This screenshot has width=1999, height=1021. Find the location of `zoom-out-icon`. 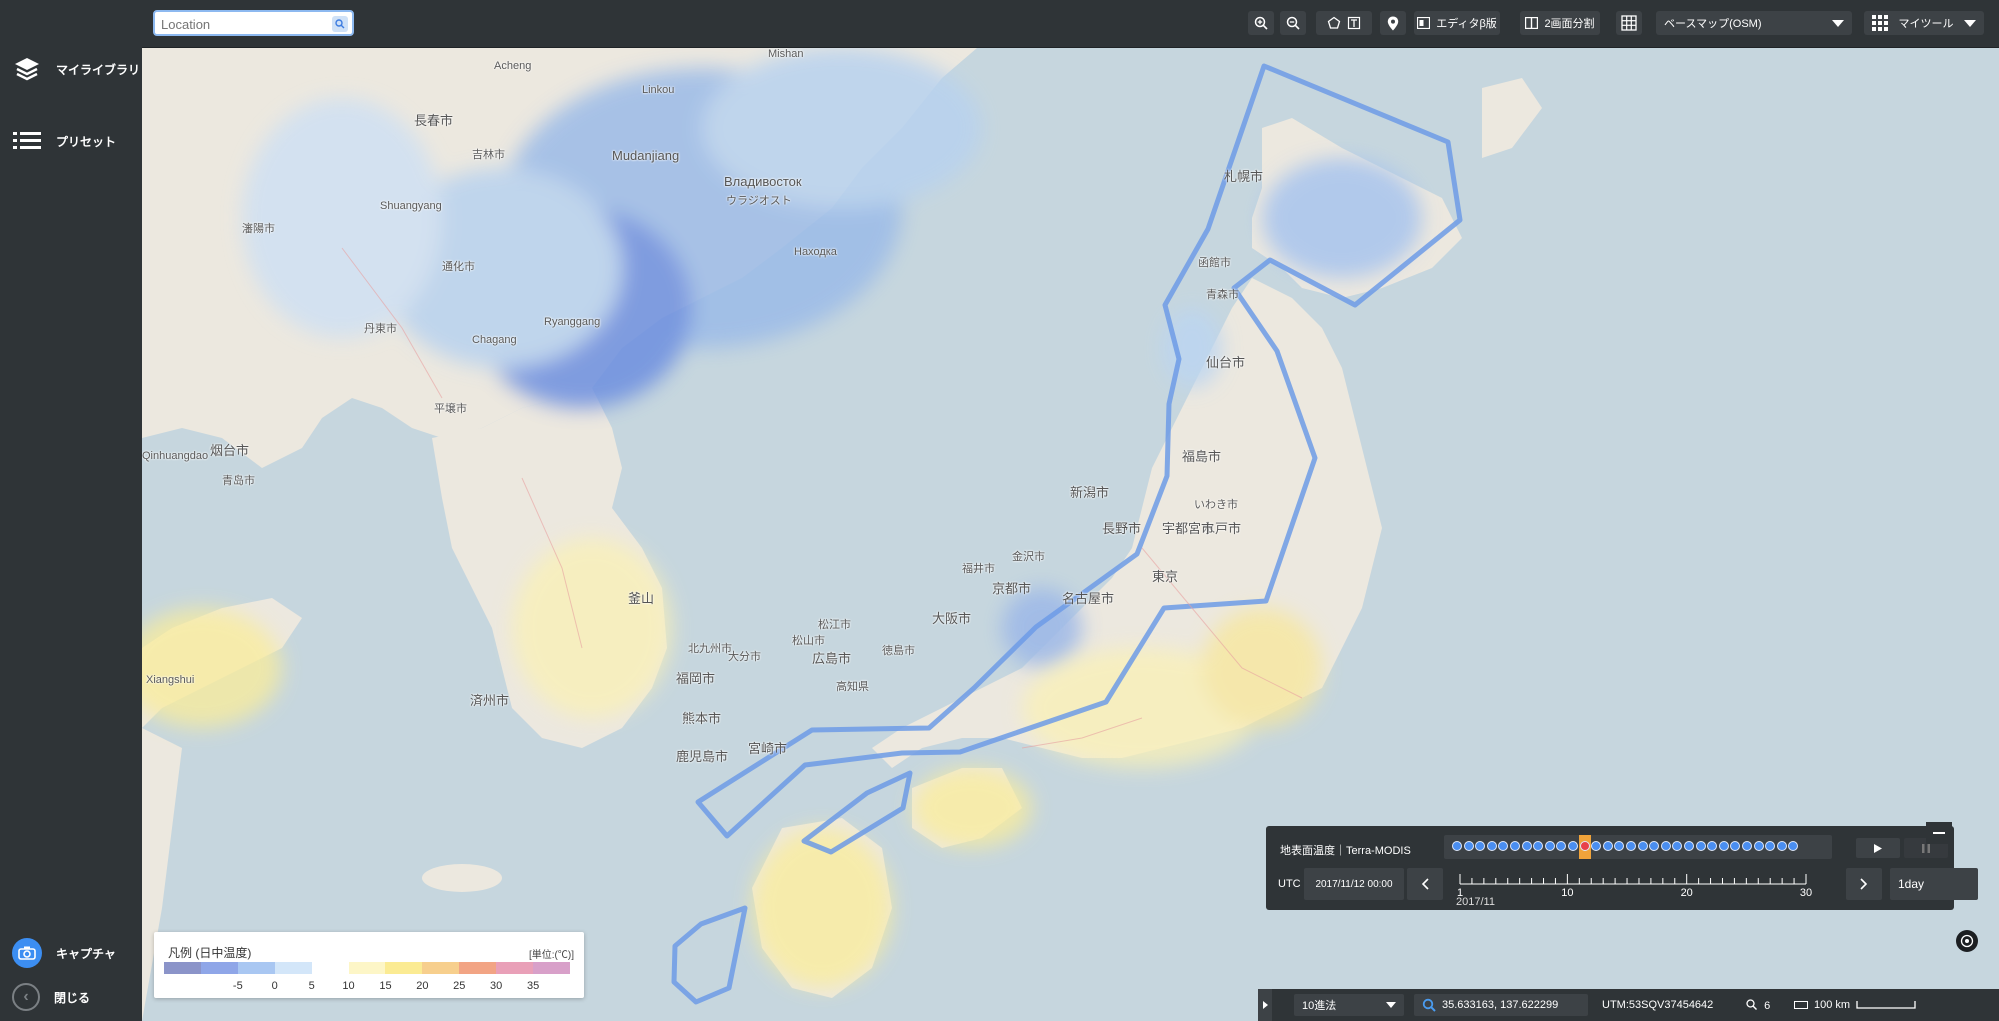

zoom-out-icon is located at coordinates (1293, 23).